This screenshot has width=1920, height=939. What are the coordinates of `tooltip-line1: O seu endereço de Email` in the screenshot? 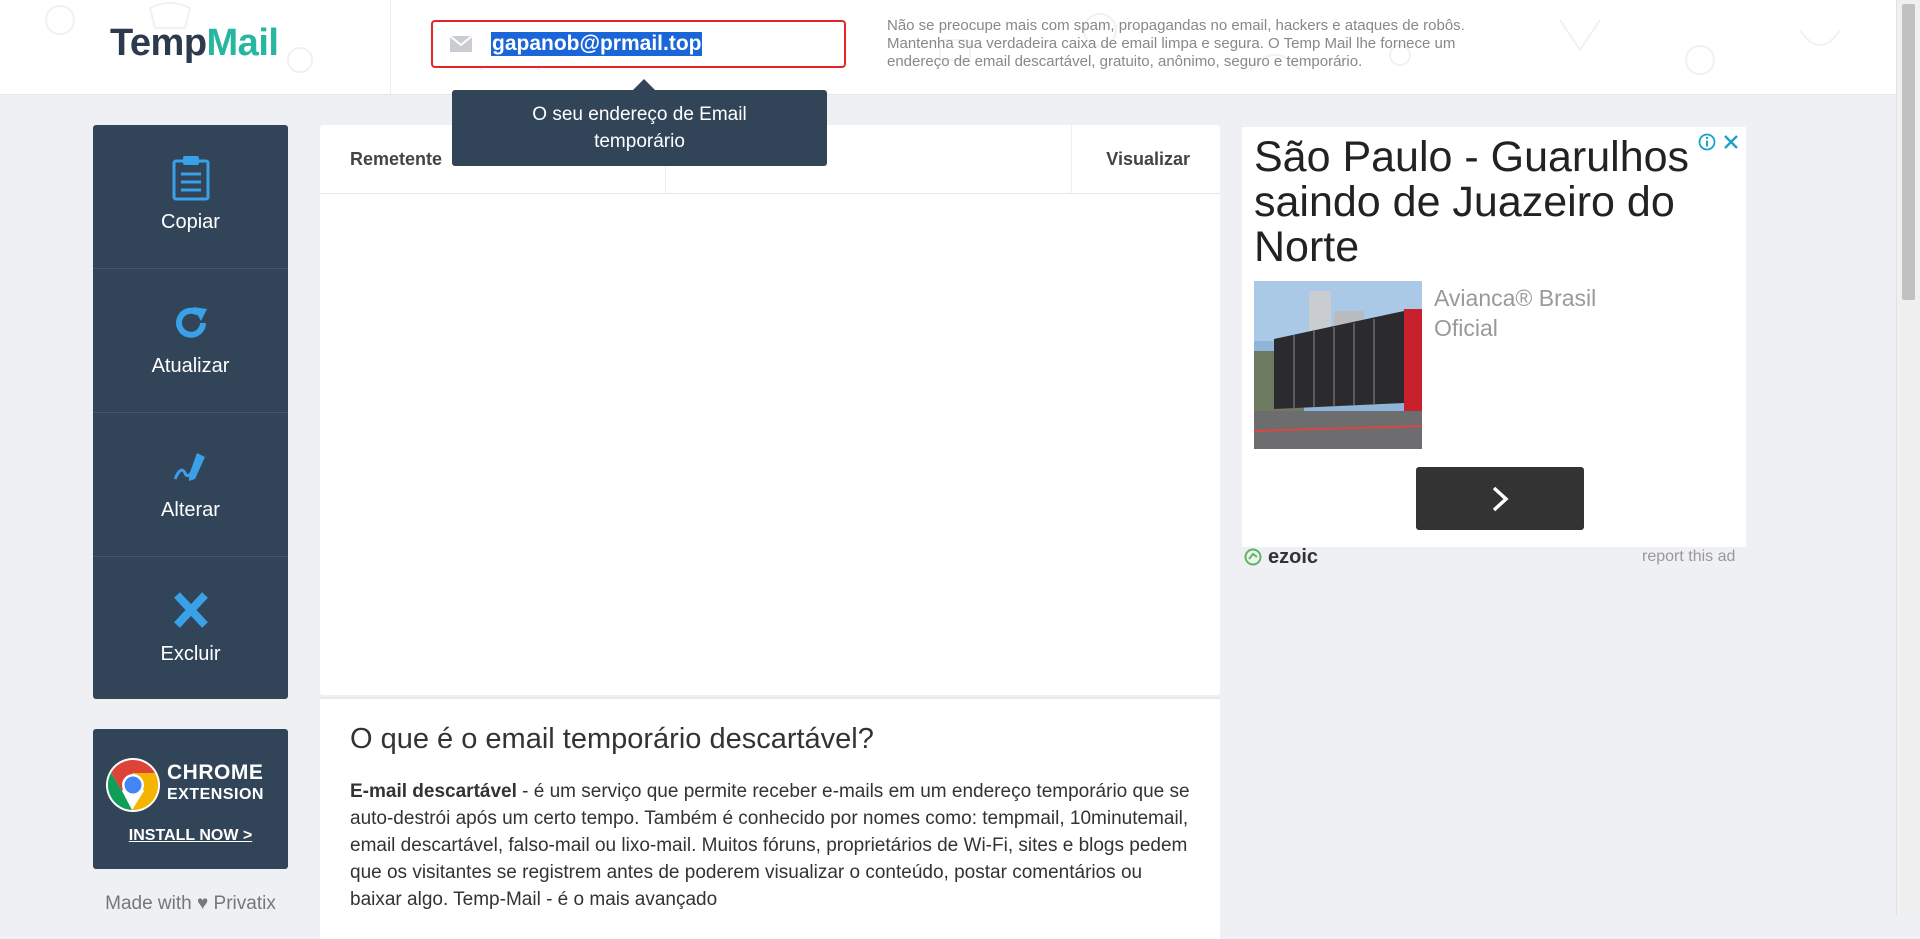 It's located at (639, 114).